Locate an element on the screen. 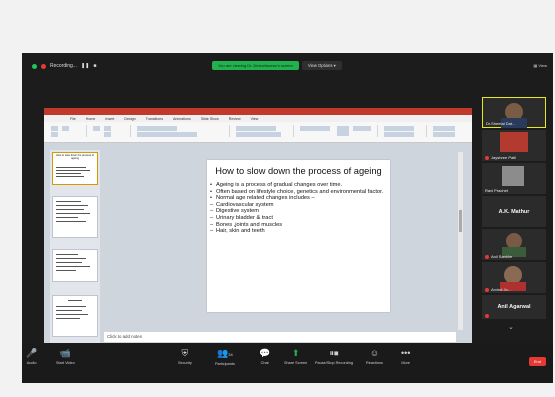  more-button: ••• More is located at coordinates (406, 357).